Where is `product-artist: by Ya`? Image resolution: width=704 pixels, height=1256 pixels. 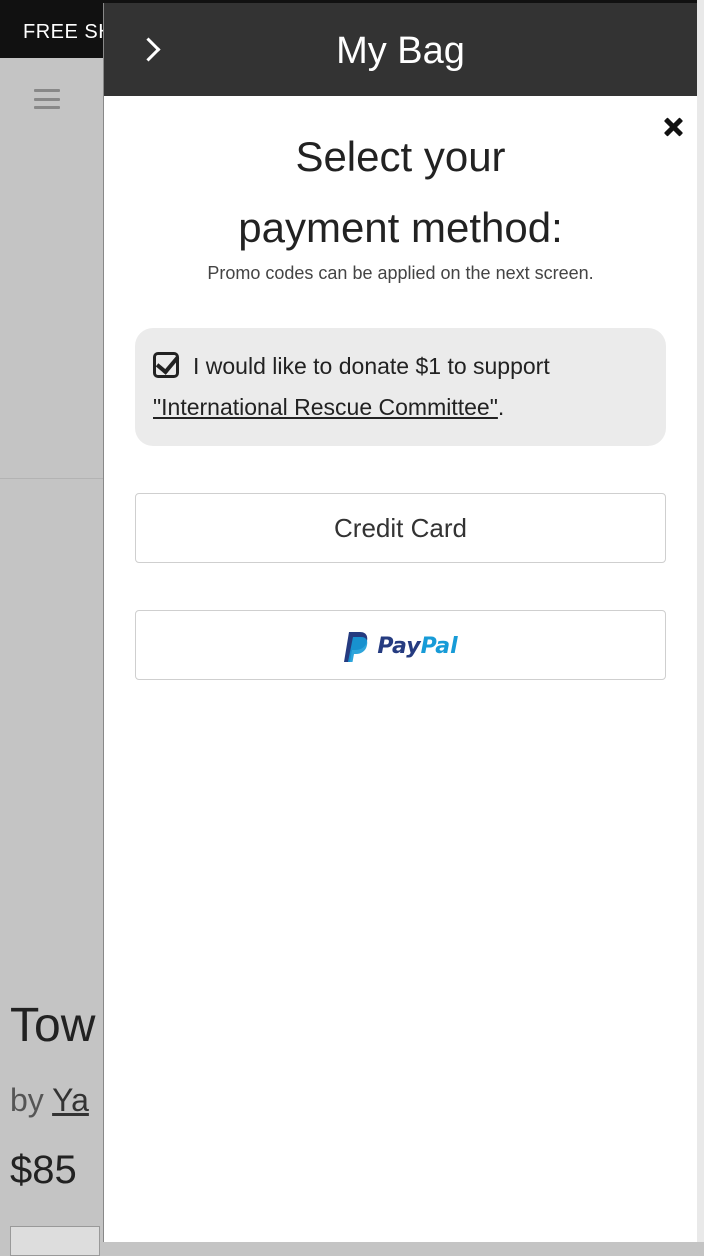
product-artist: by Ya is located at coordinates (49, 1100).